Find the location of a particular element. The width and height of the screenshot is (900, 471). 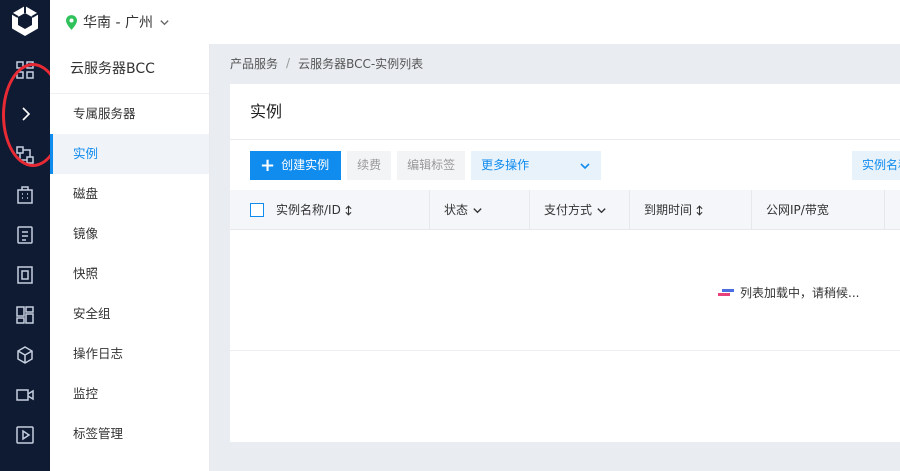

sidebar-item-images: 镜像 is located at coordinates (129, 234).